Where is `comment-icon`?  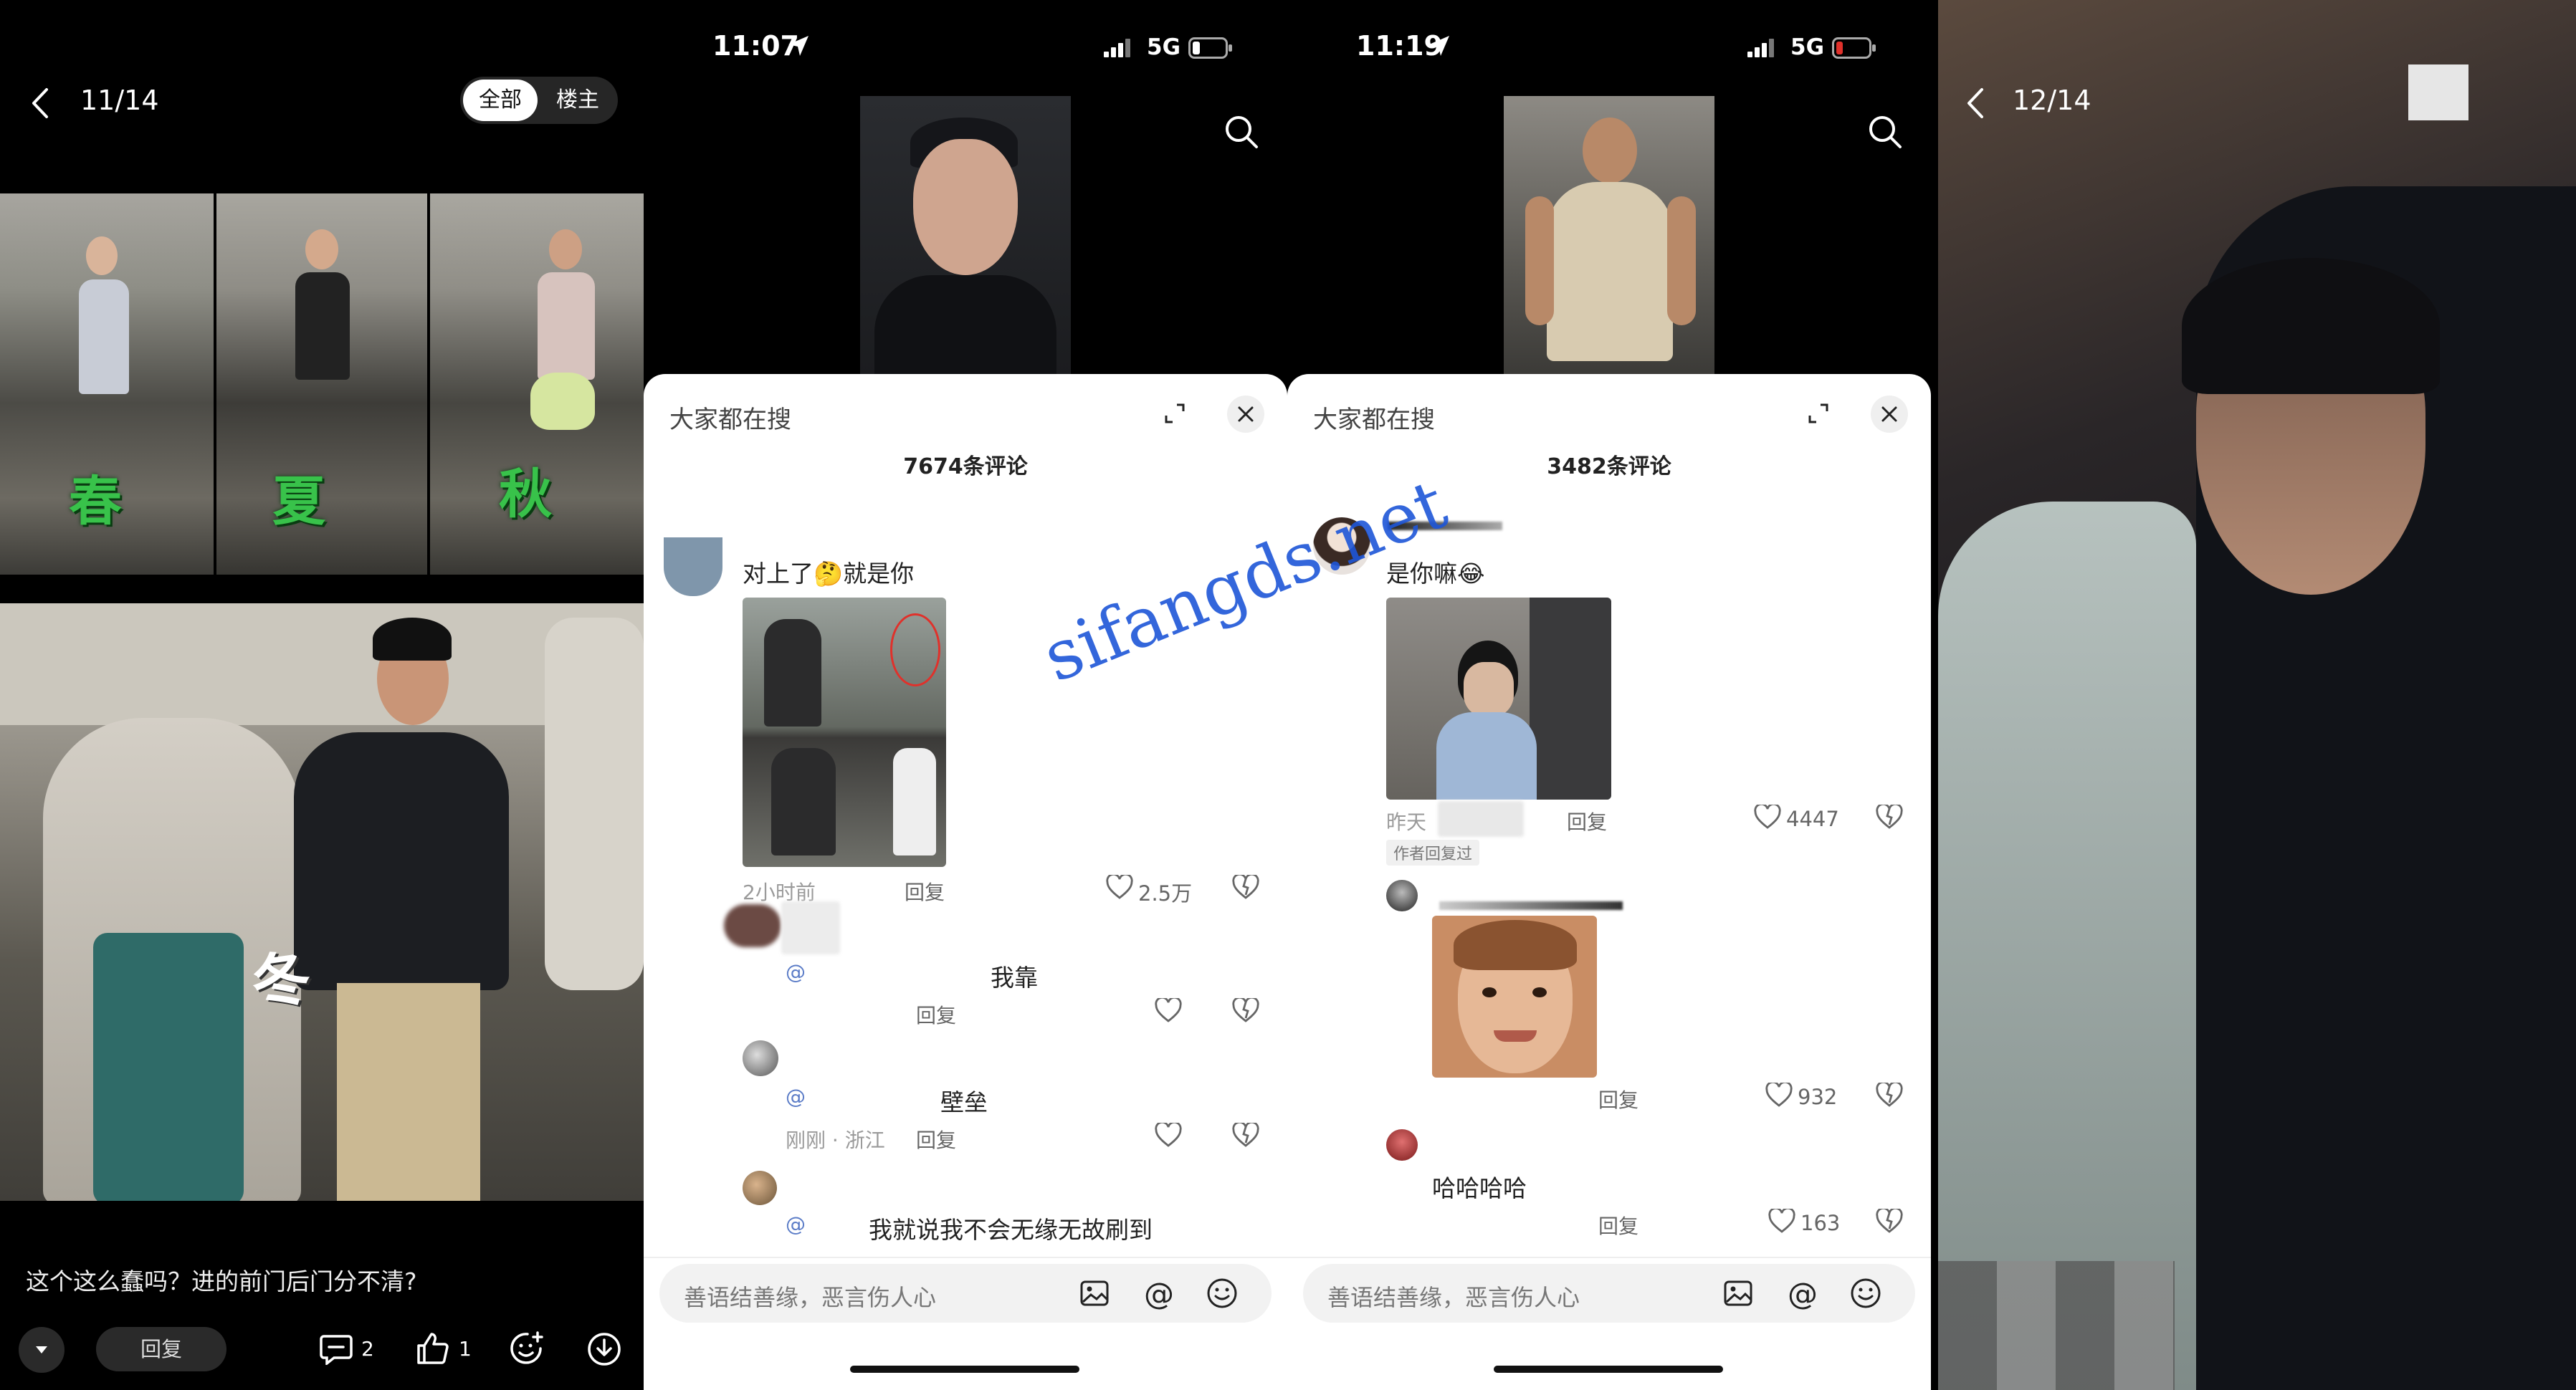
comment-icon is located at coordinates (336, 1349).